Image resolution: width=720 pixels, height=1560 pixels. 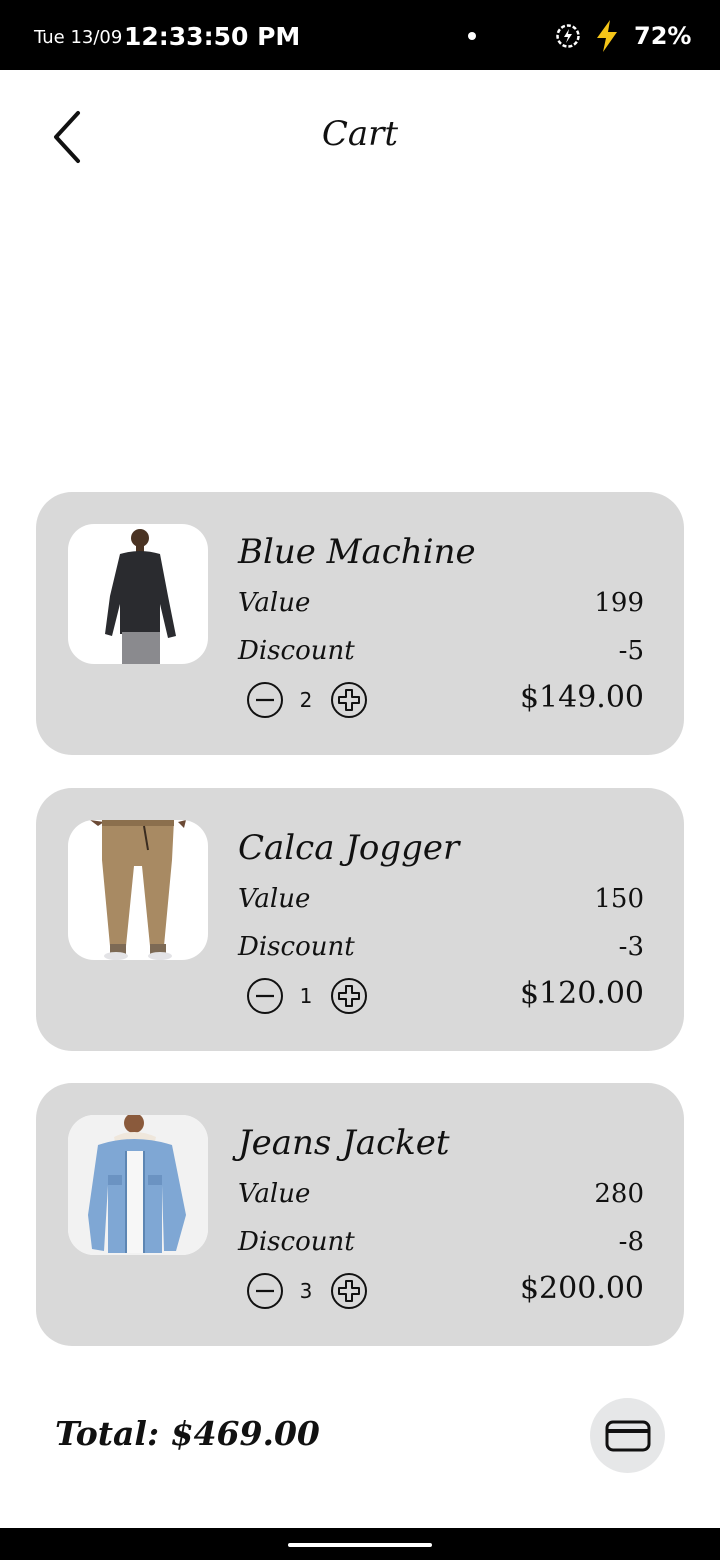 What do you see at coordinates (581, 697) in the screenshot?
I see `item-price: $149.00` at bounding box center [581, 697].